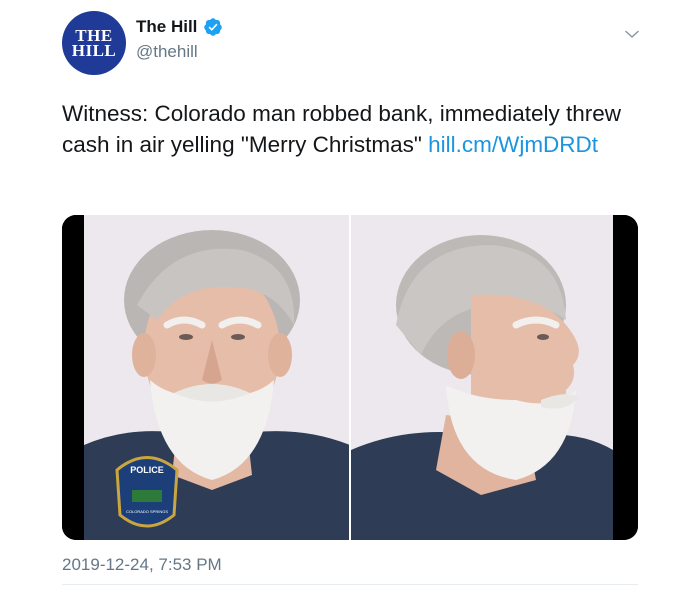 This screenshot has height=590, width=680. Describe the element at coordinates (350, 584) in the screenshot. I see `divider` at that location.